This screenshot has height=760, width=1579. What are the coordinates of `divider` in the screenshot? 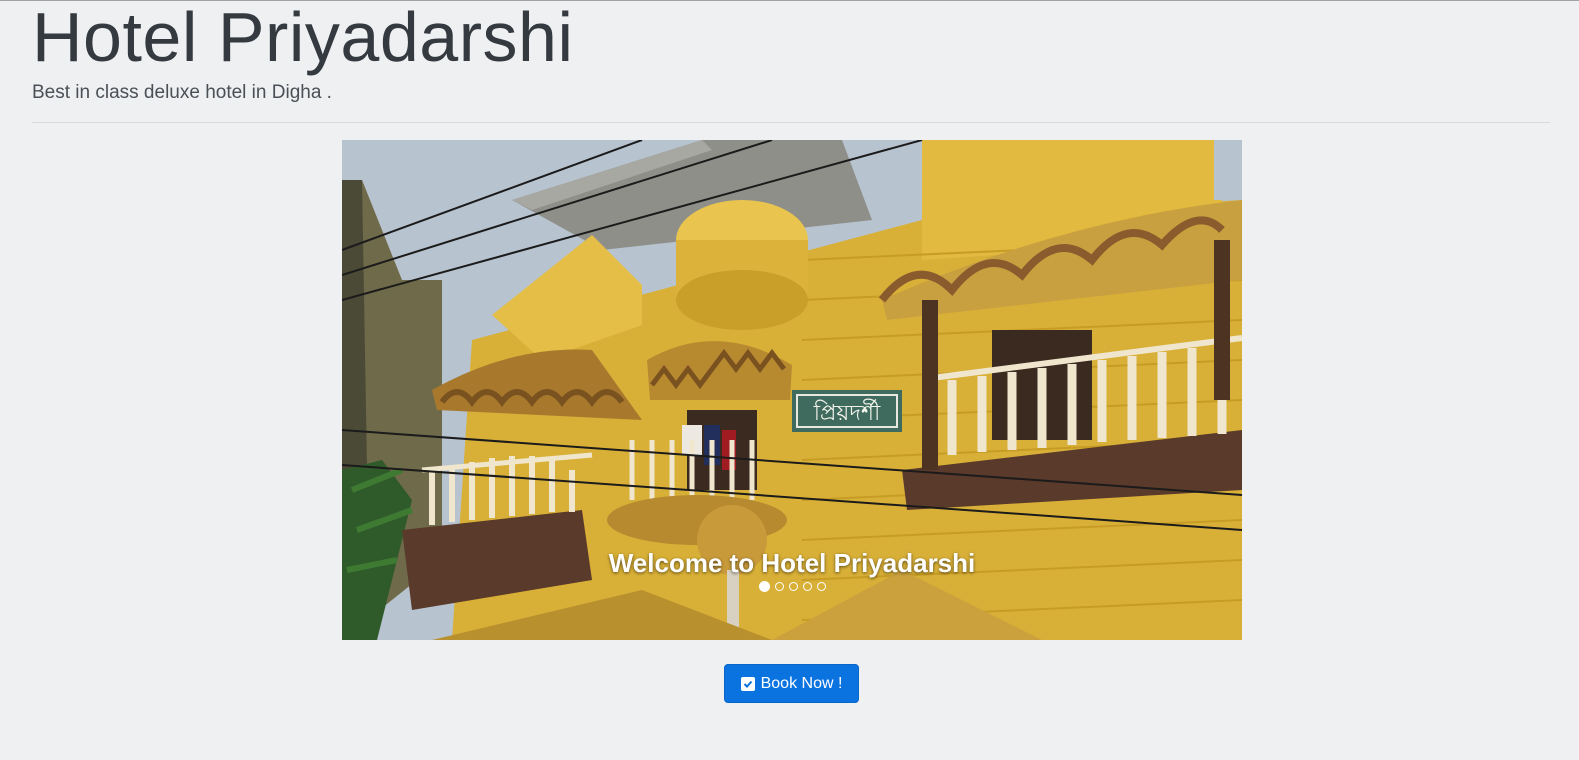 It's located at (791, 122).